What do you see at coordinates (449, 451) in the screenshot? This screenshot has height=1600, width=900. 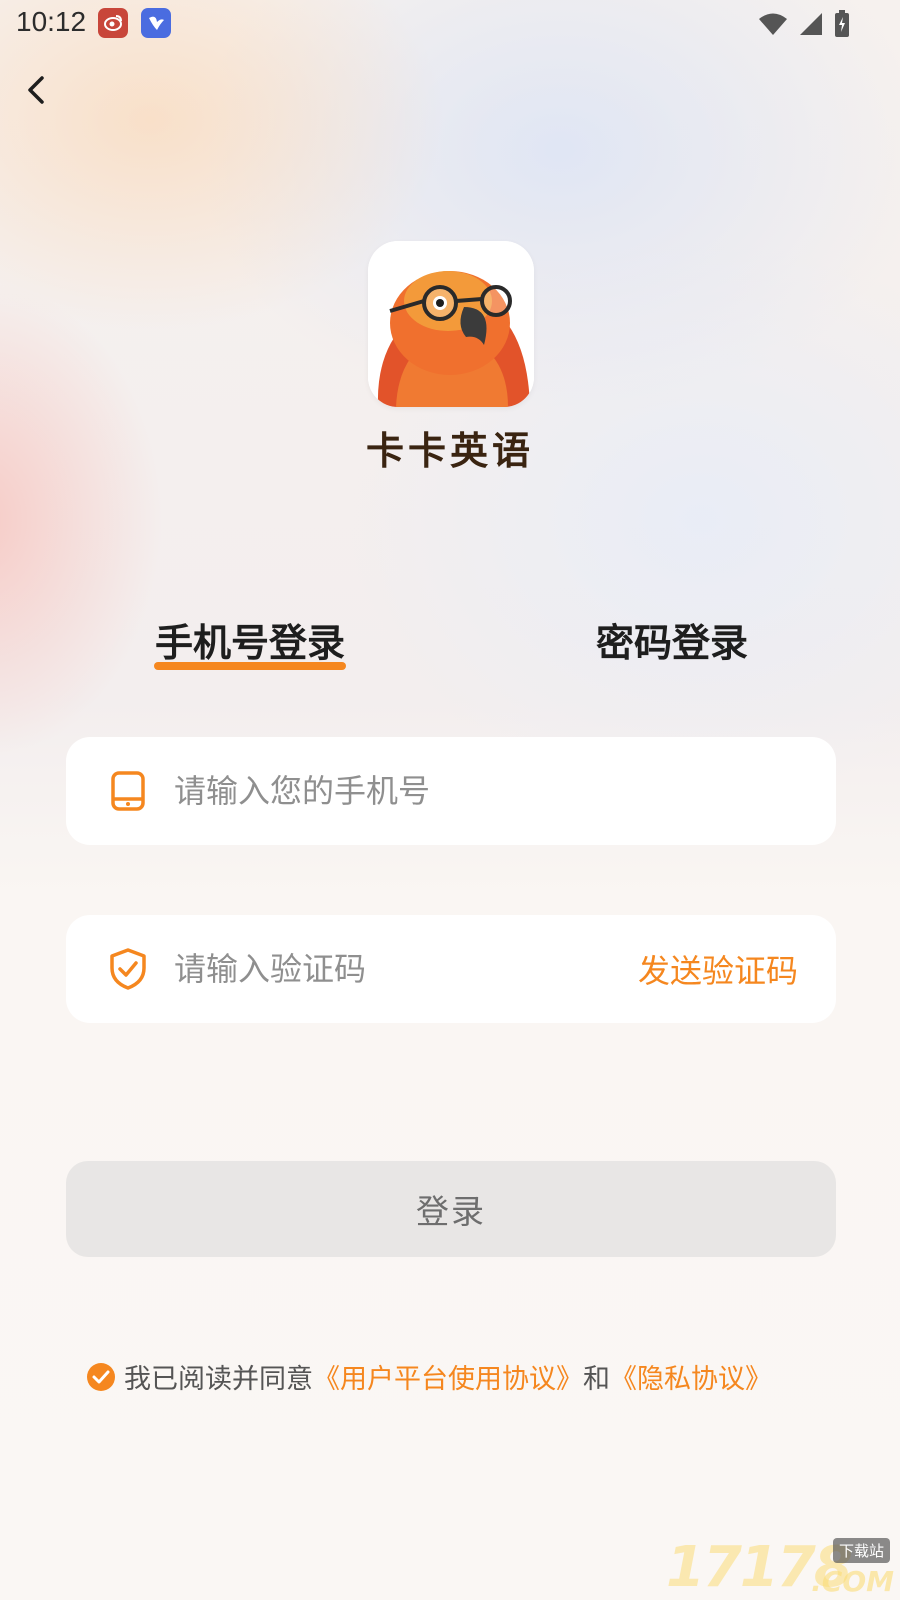 I see `app-name: 卡卡英语` at bounding box center [449, 451].